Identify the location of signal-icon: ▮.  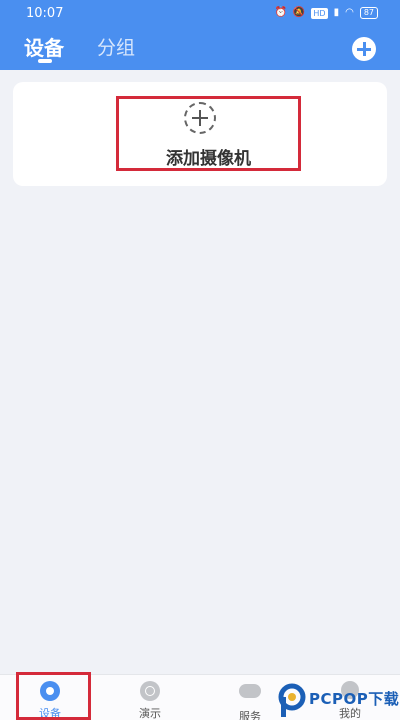
(336, 12).